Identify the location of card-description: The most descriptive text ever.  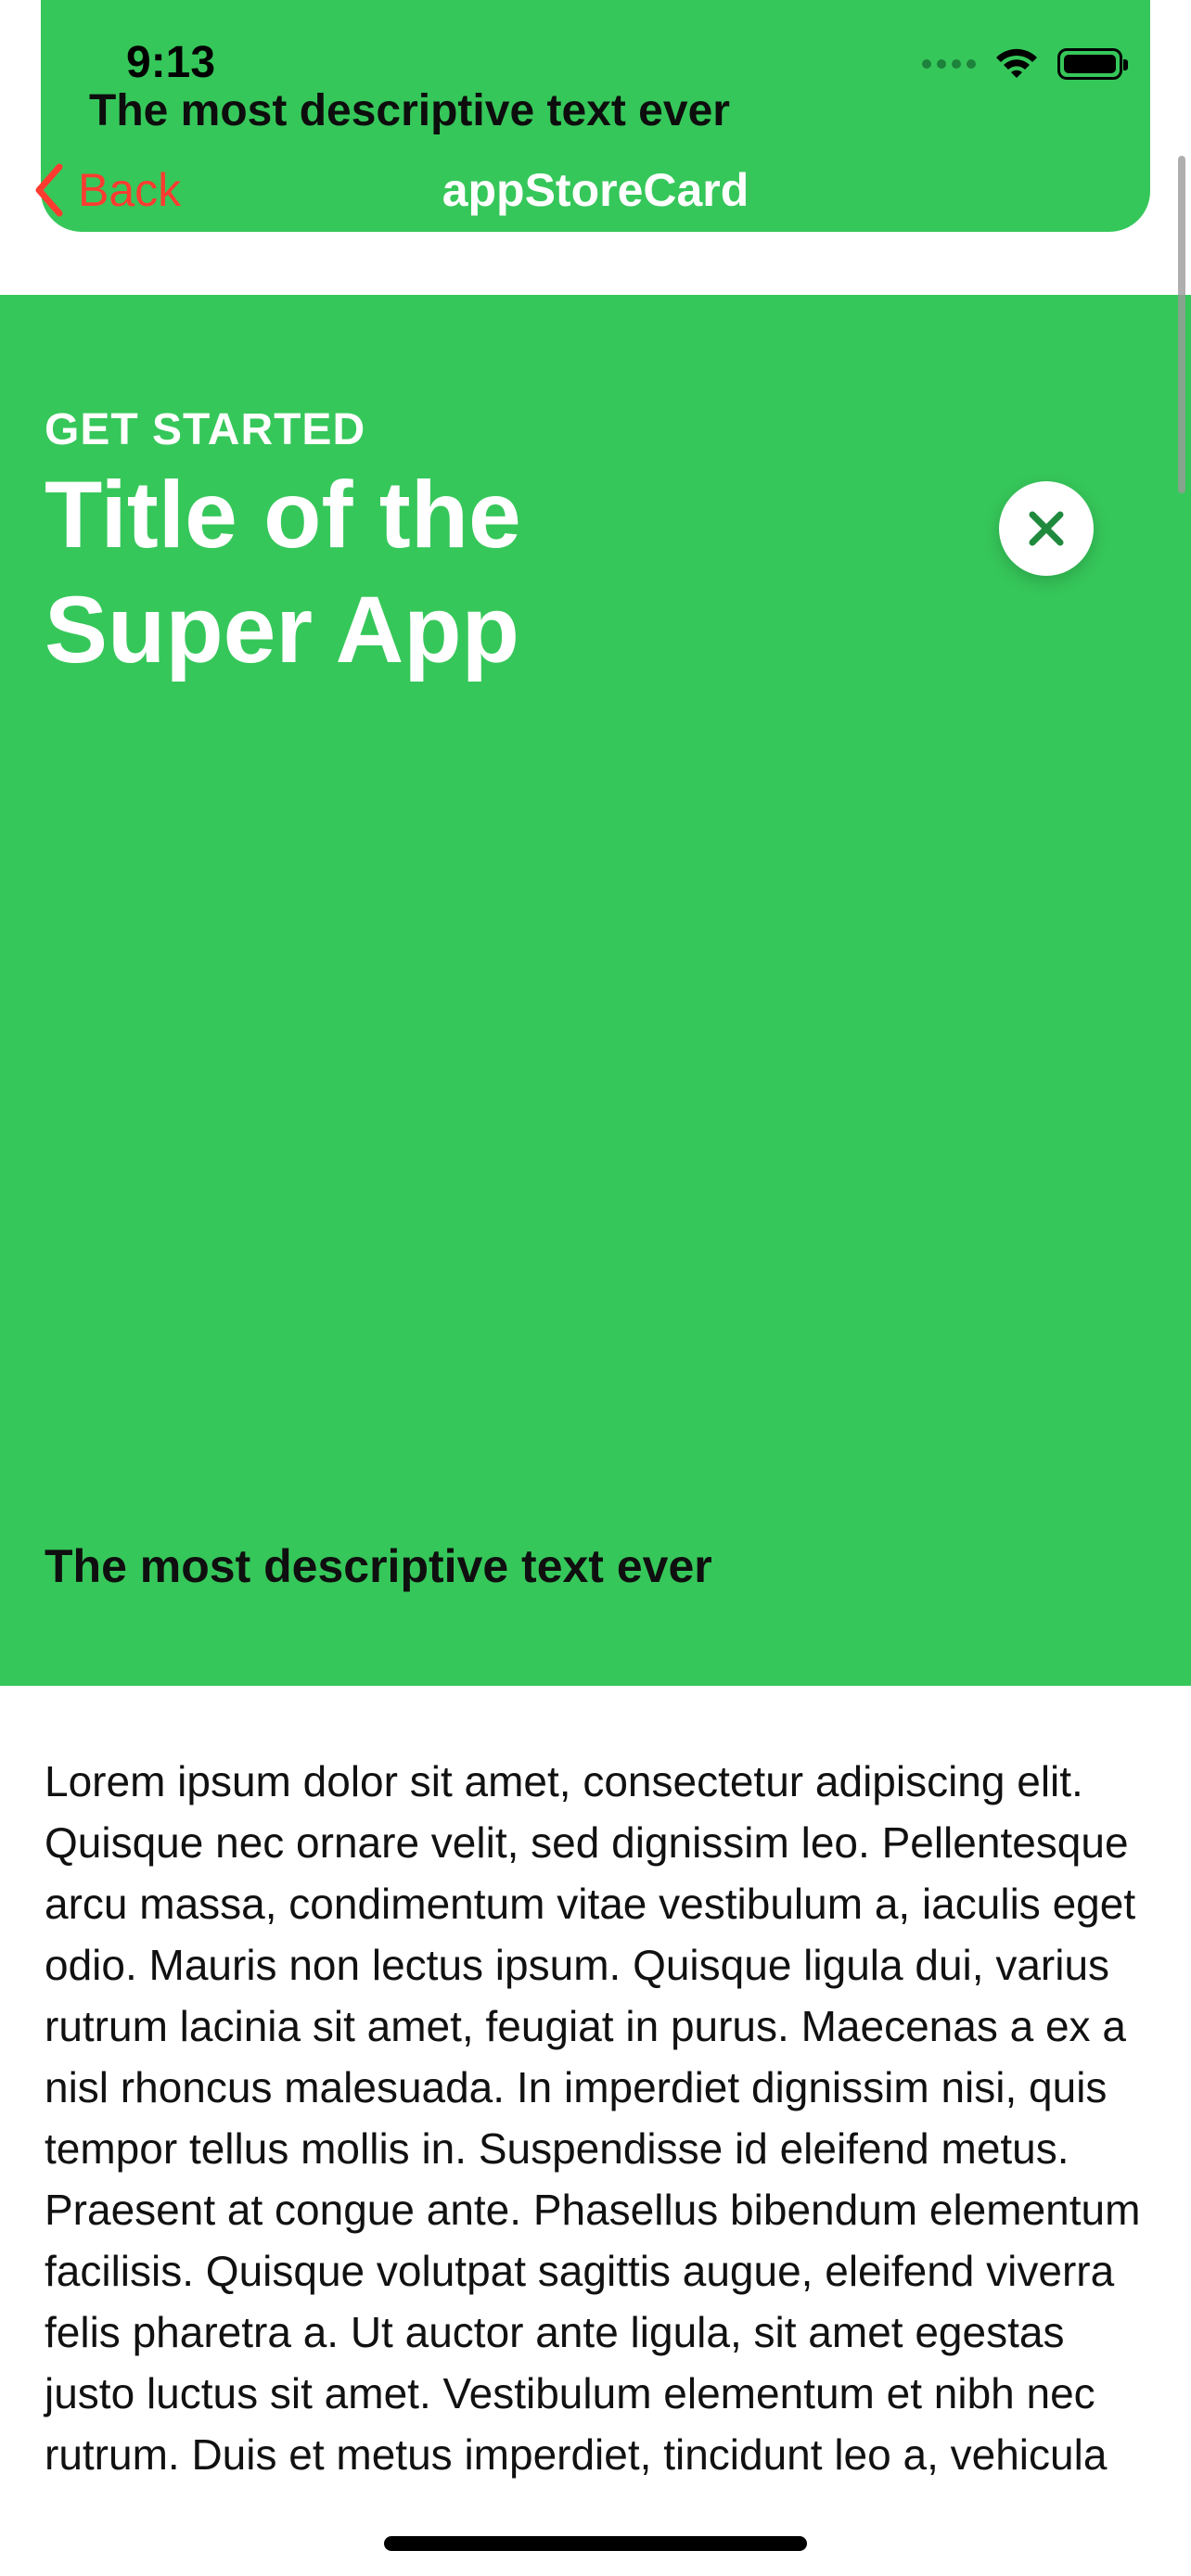
(378, 1566).